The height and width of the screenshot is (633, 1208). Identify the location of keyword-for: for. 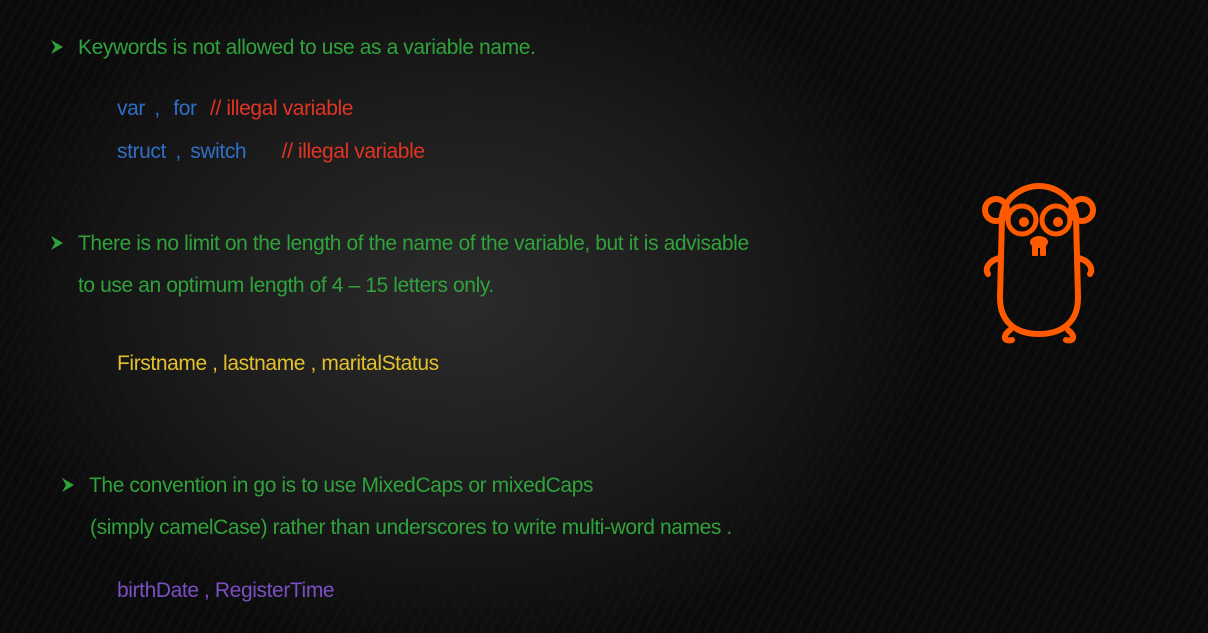
(185, 108).